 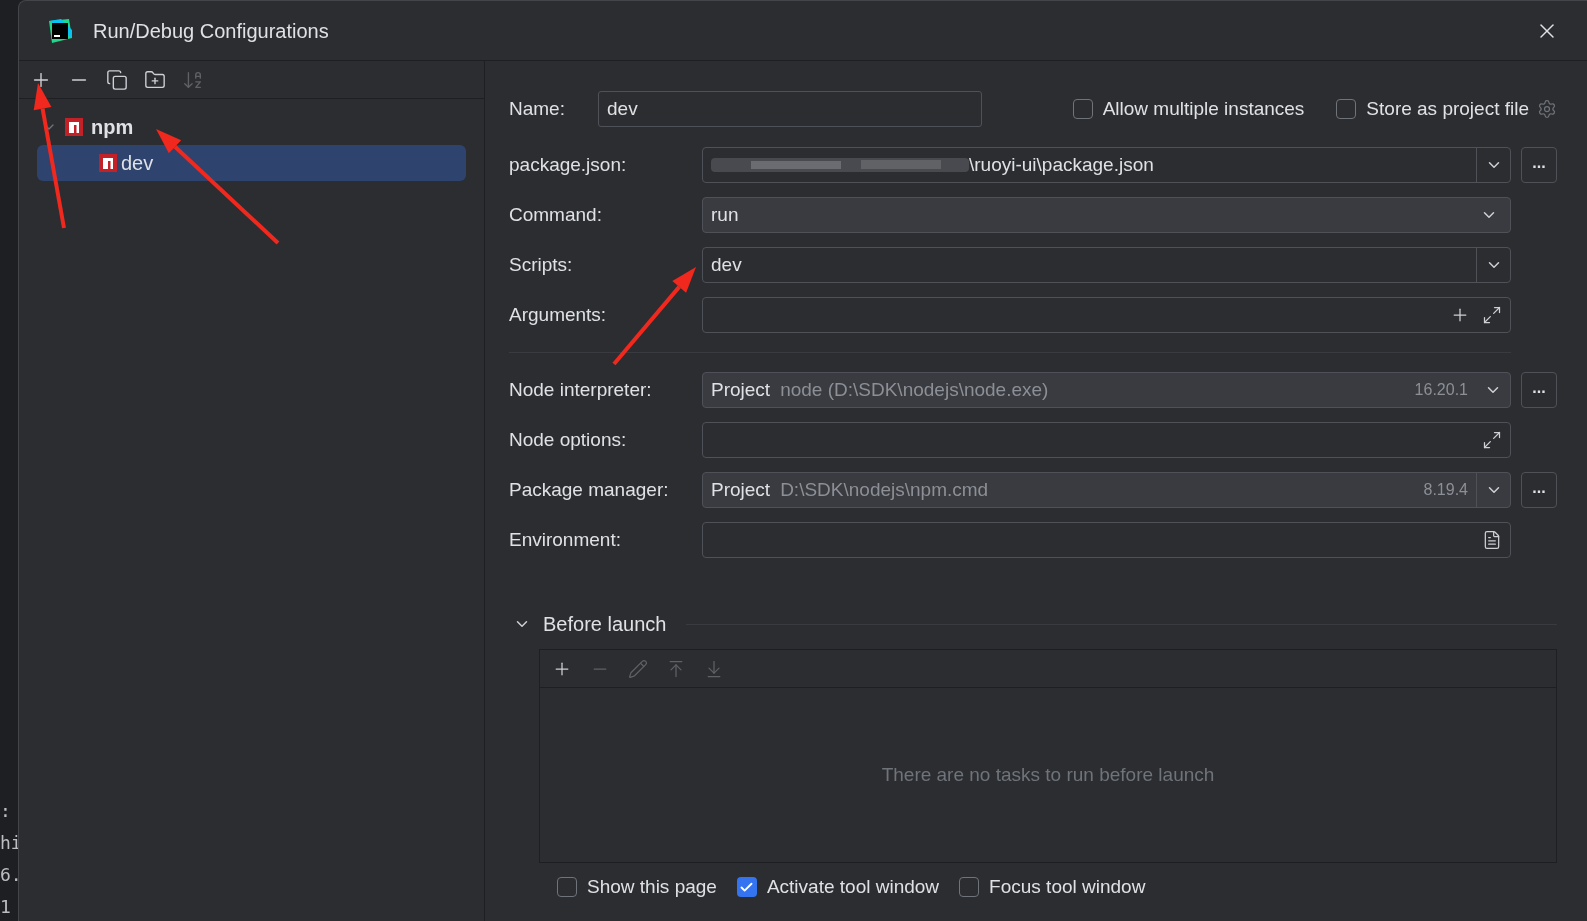 What do you see at coordinates (853, 887) in the screenshot?
I see `checkbox-label: Activate tool window` at bounding box center [853, 887].